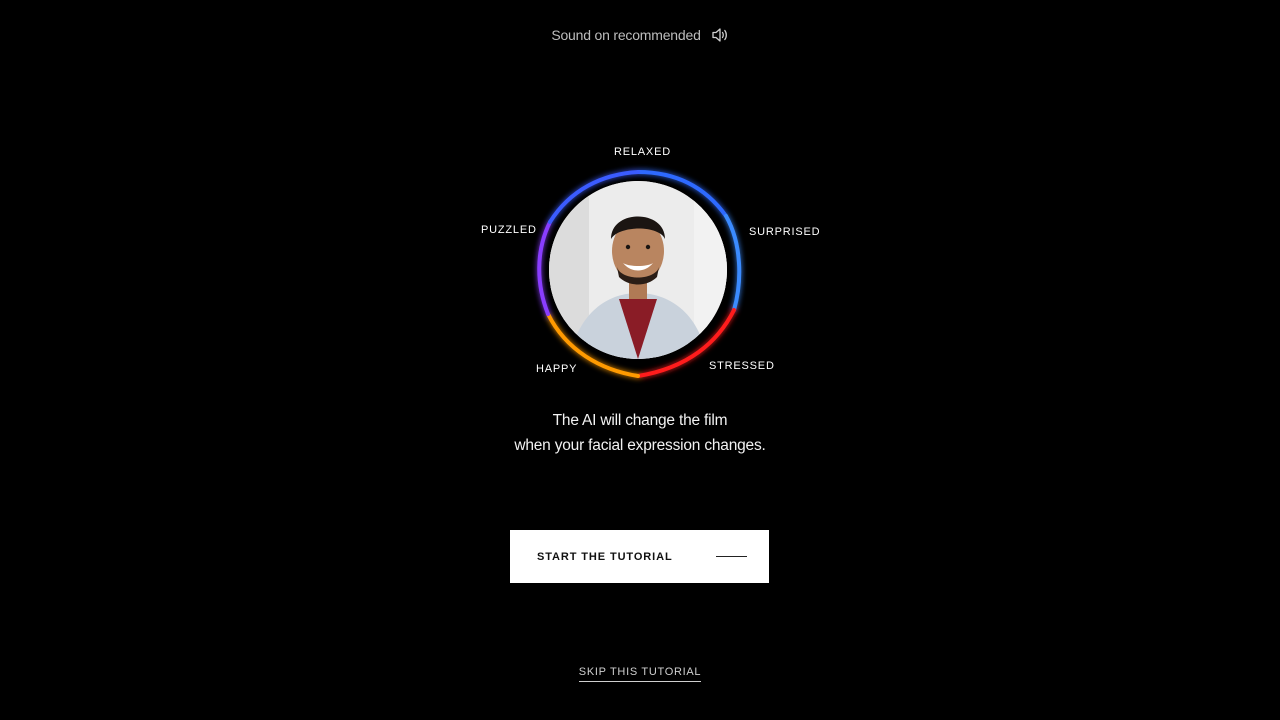 Image resolution: width=1280 pixels, height=720 pixels. Describe the element at coordinates (720, 35) in the screenshot. I see `speaker-icon` at that location.